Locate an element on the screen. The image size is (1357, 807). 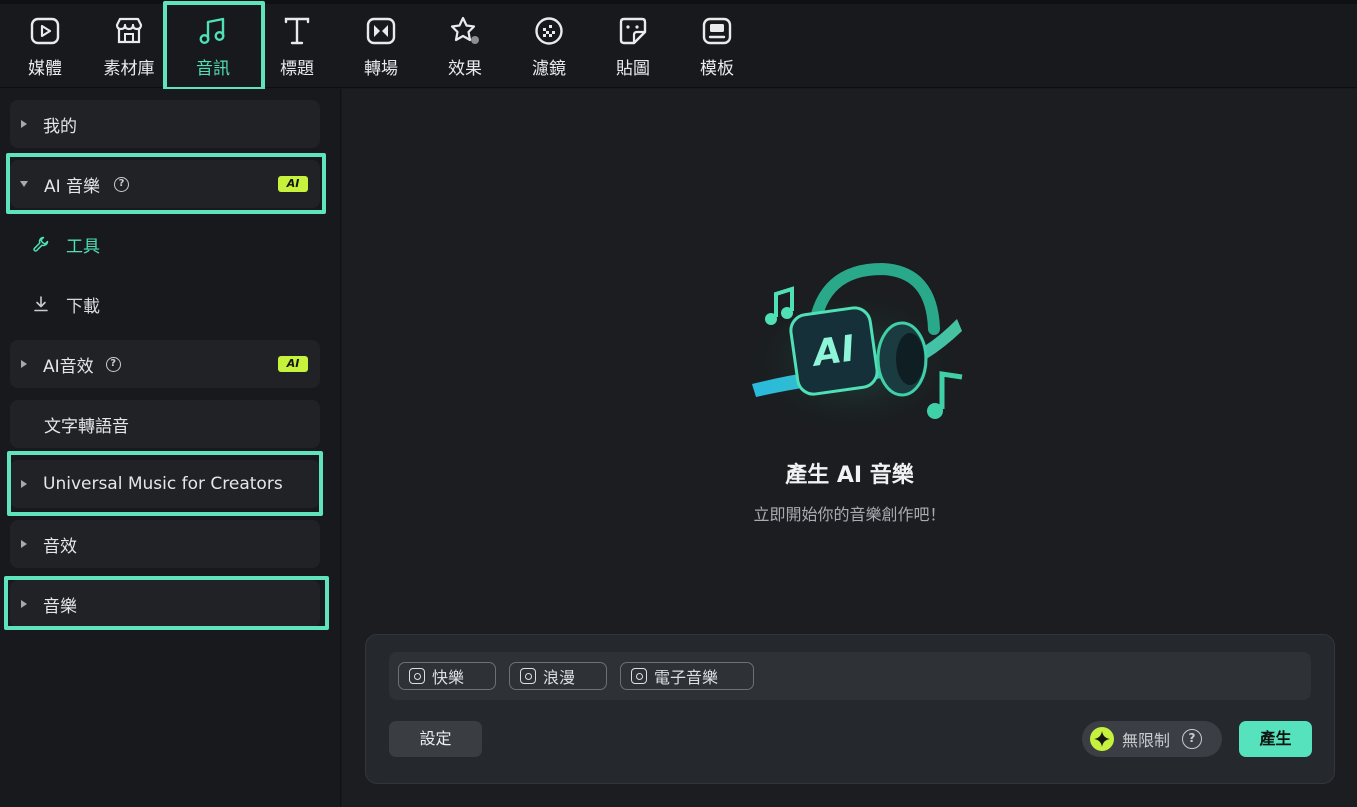
chip-electronic: 電子音樂 is located at coordinates (687, 676).